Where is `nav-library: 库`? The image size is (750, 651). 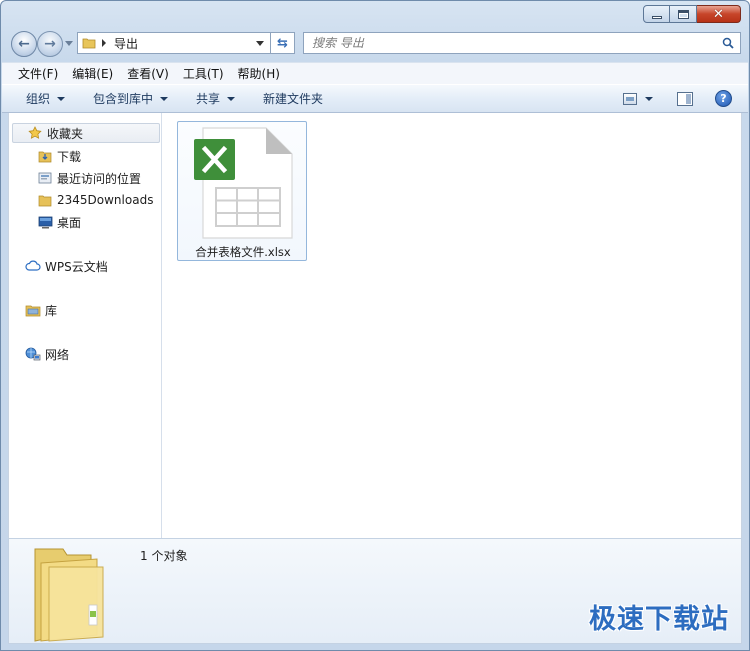 nav-library: 库 is located at coordinates (41, 310).